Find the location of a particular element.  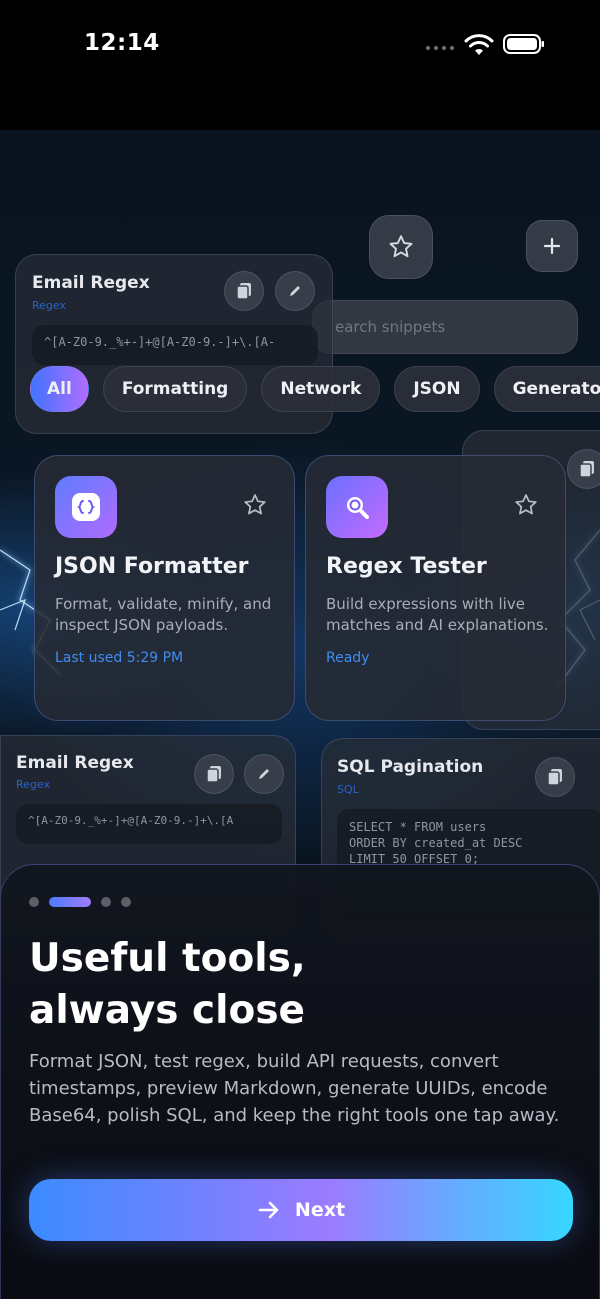

filter-chip-all: All is located at coordinates (59, 389).